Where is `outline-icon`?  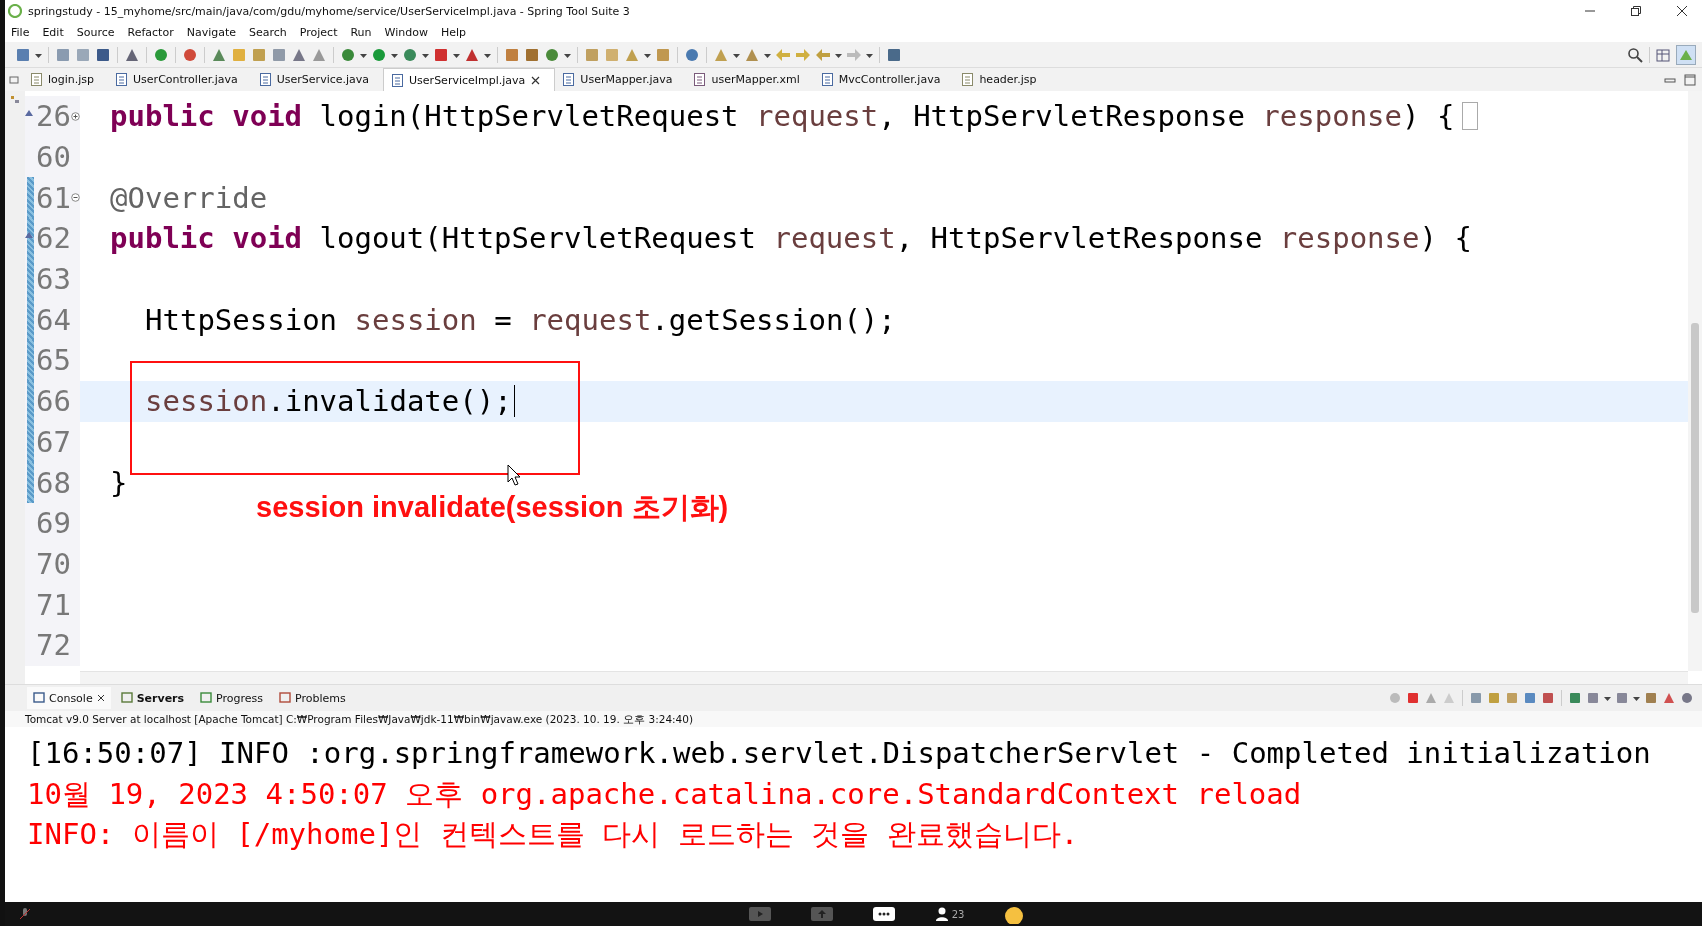 outline-icon is located at coordinates (15, 100).